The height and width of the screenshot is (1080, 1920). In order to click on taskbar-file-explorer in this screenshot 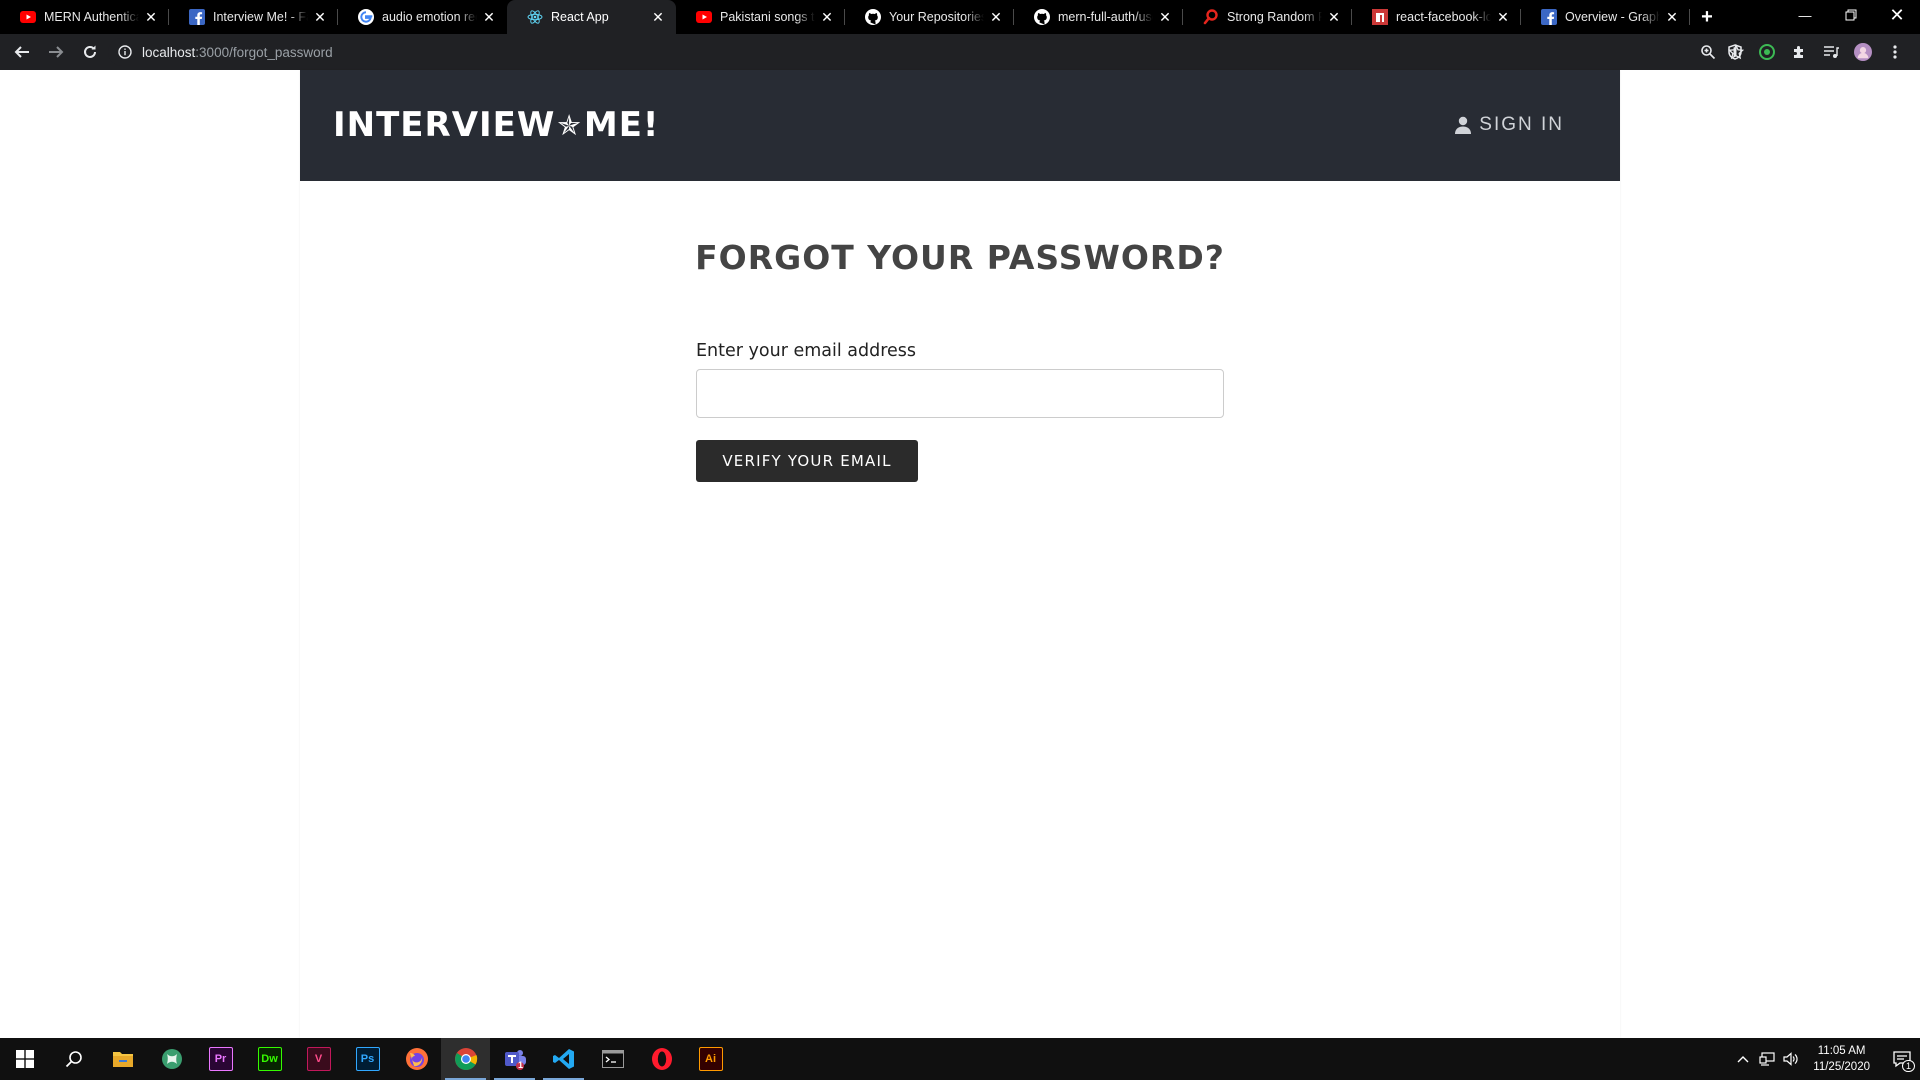, I will do `click(122, 1059)`.